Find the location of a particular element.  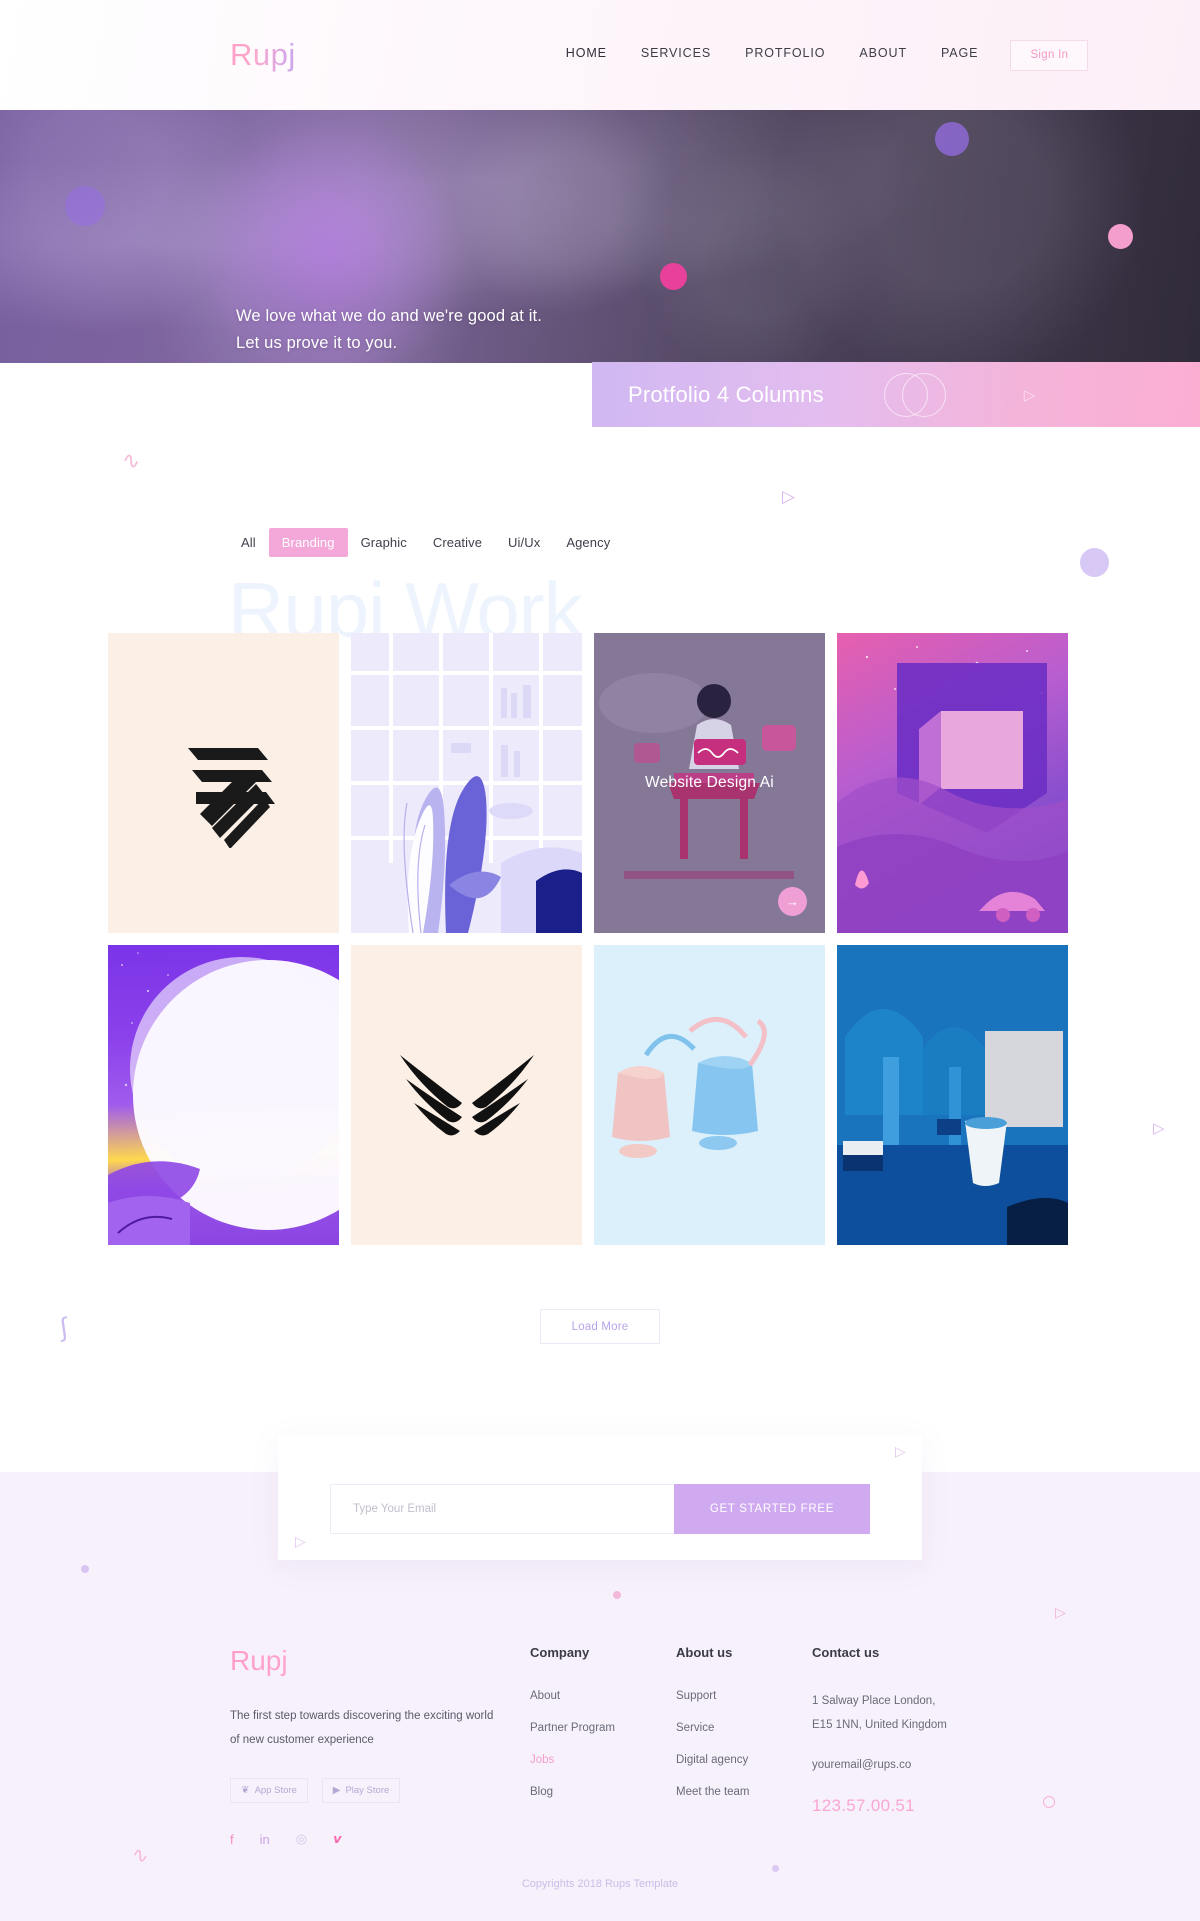

portfolio-card-title: Website Design Ai is located at coordinates (709, 782).